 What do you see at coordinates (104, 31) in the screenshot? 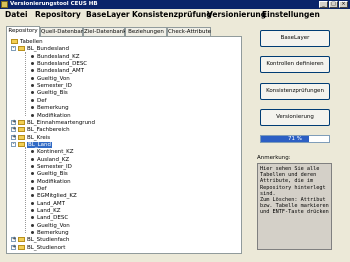
I see `tab-ziel-datenbank: Ziel-Datenbank` at bounding box center [104, 31].